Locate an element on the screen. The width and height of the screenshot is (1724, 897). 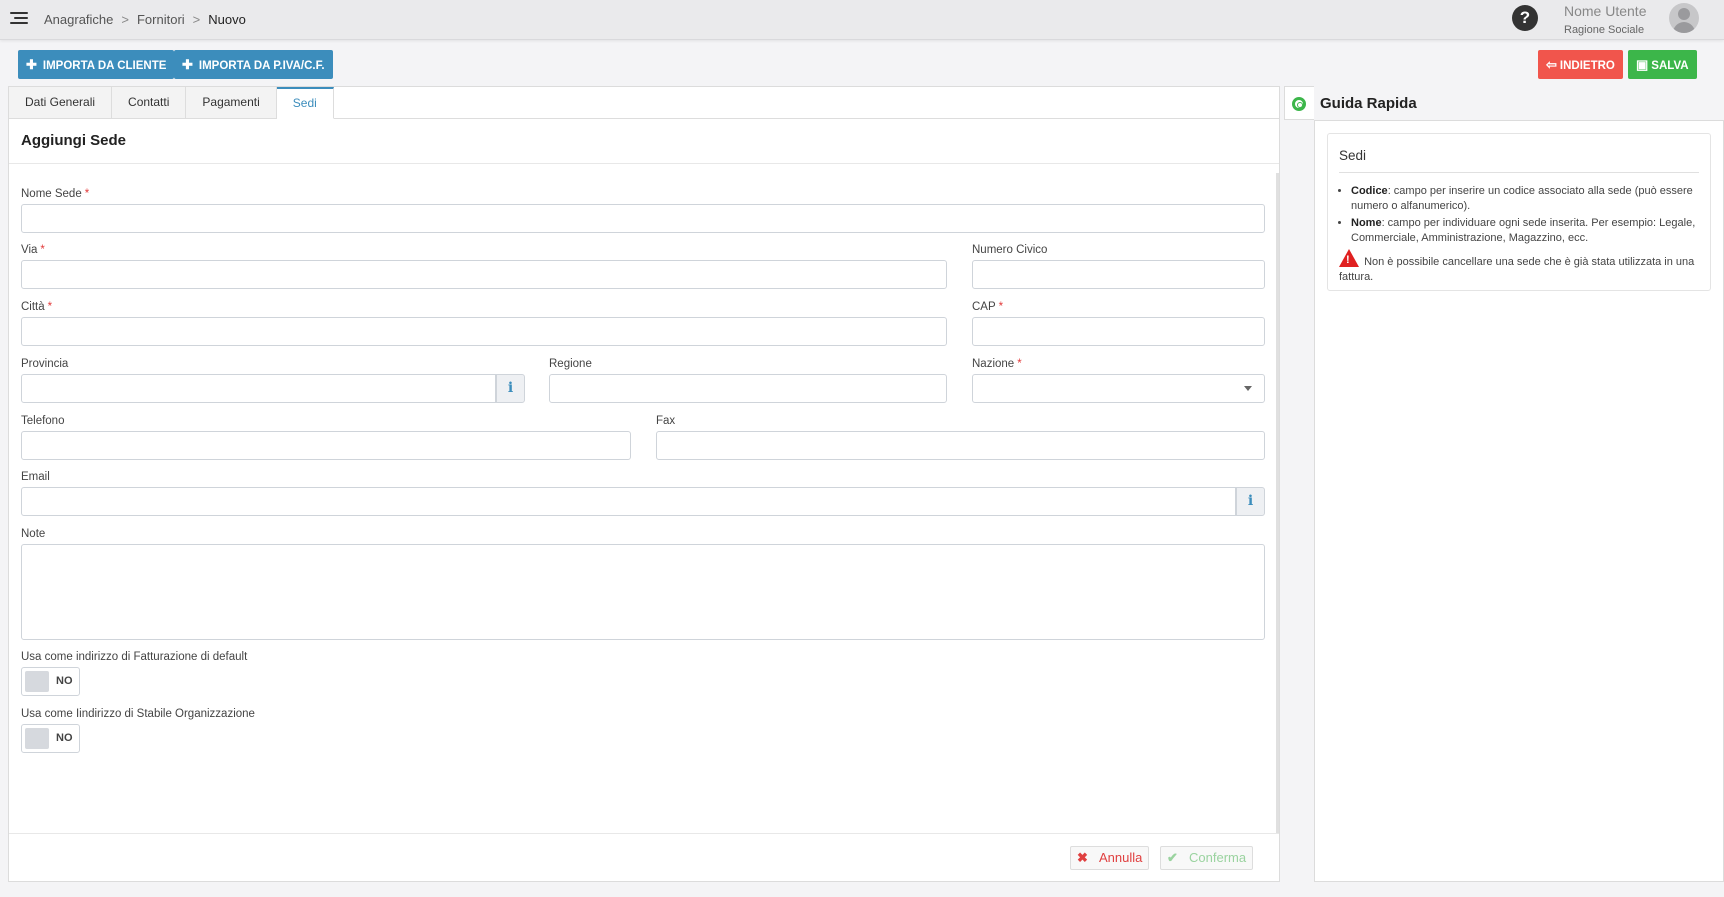
chevron-down-icon is located at coordinates (1248, 388).